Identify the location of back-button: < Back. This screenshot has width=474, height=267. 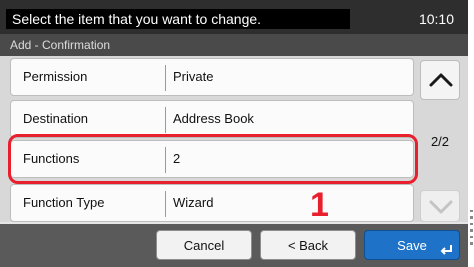
(308, 245).